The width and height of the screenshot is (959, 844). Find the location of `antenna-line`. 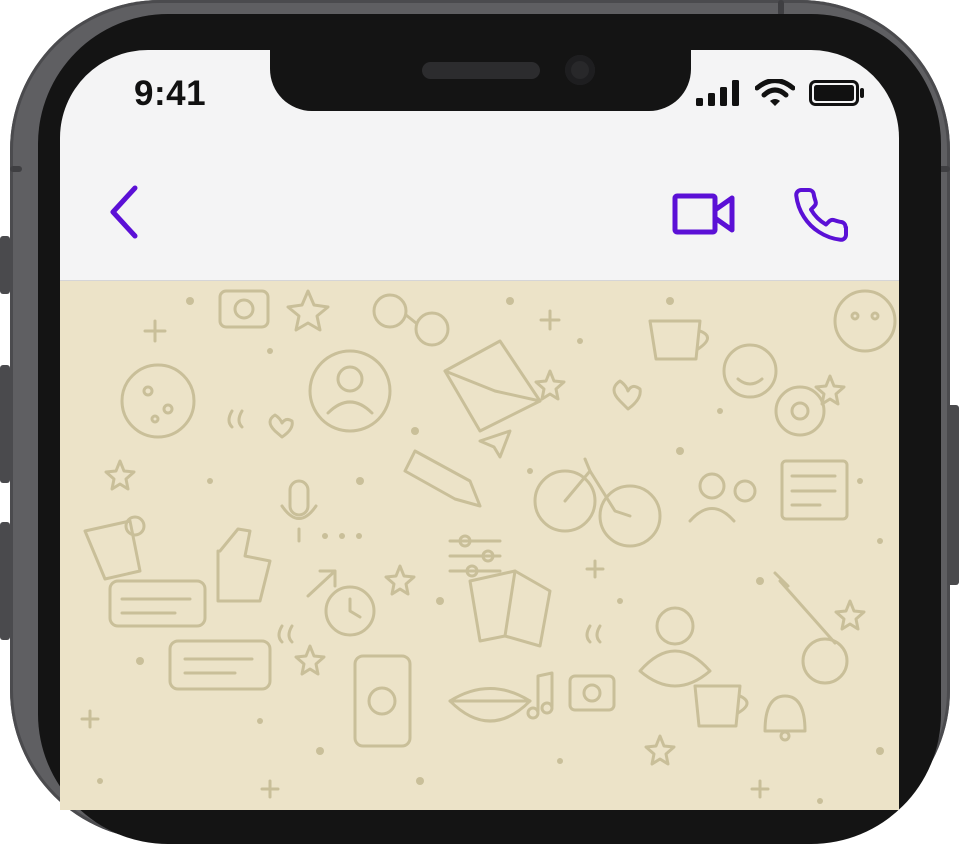

antenna-line is located at coordinates (16, 169).